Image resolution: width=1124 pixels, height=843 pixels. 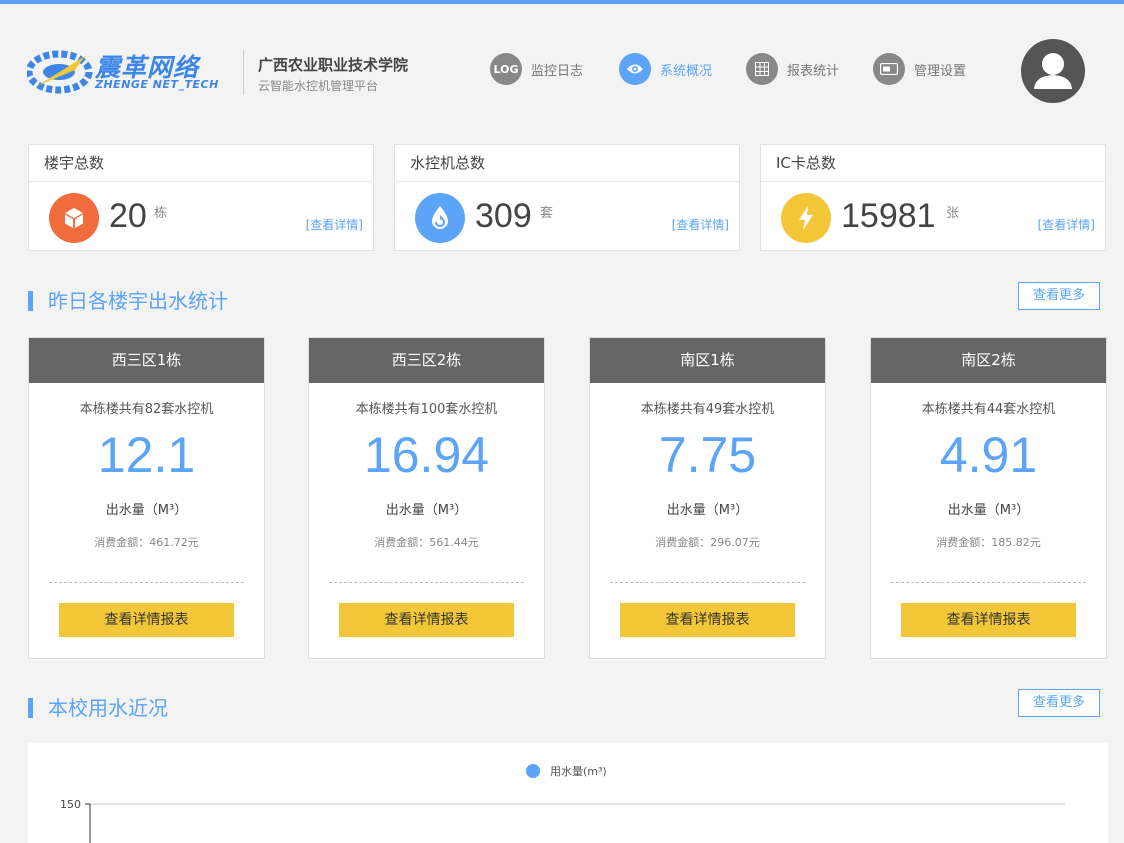 I want to click on company-logo: 震革网络 ZHENGE NET_TECH, so click(x=129, y=72).